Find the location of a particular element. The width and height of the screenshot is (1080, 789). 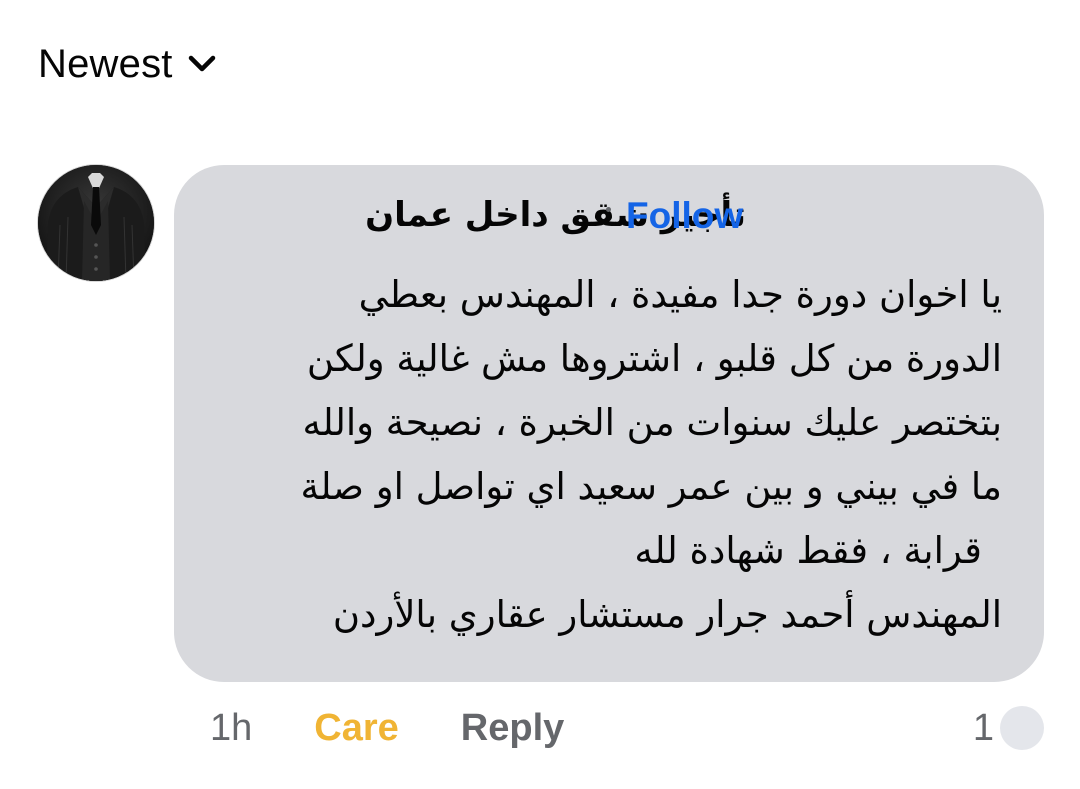

separator-dot is located at coordinates (608, 209).